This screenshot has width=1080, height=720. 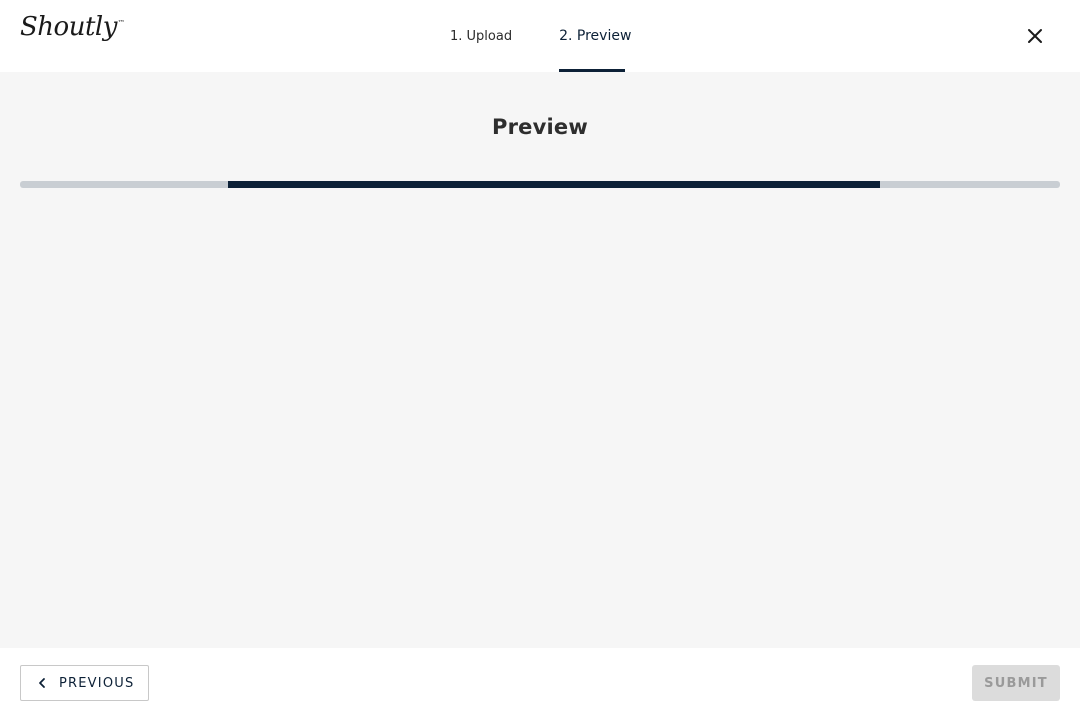 What do you see at coordinates (540, 684) in the screenshot?
I see `bottom-bar: PREVIOUS SUBMIT` at bounding box center [540, 684].